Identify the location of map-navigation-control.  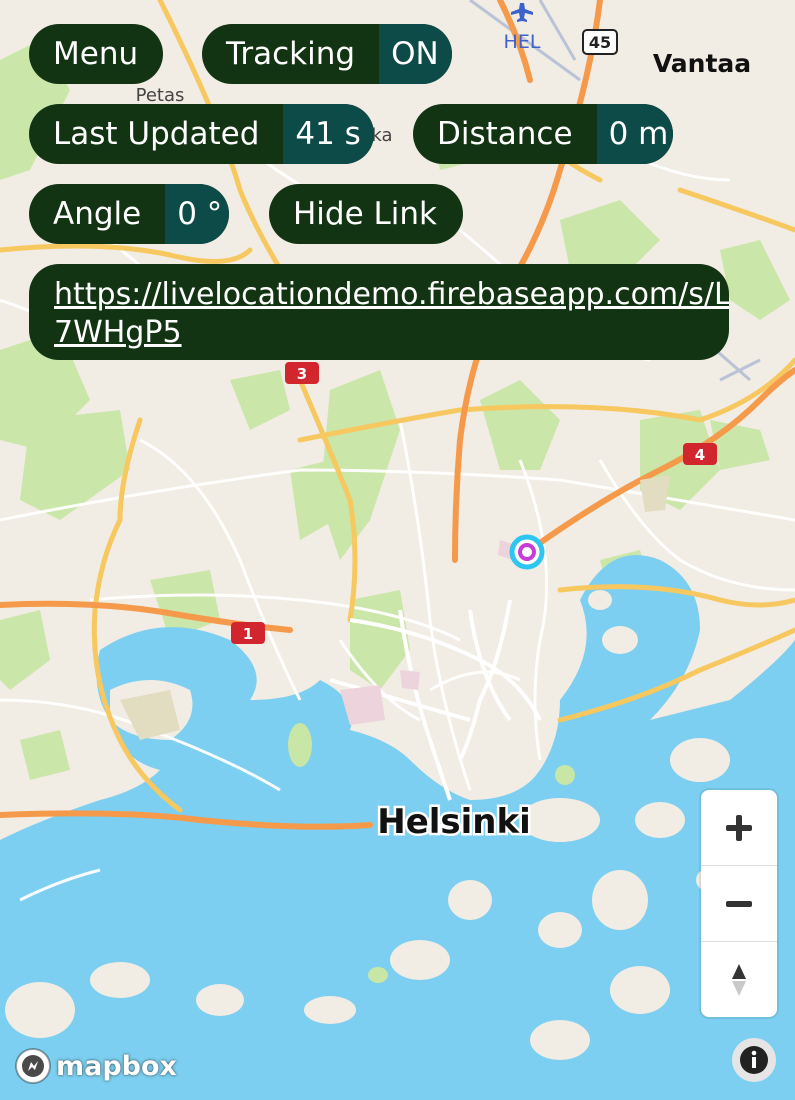
(739, 903).